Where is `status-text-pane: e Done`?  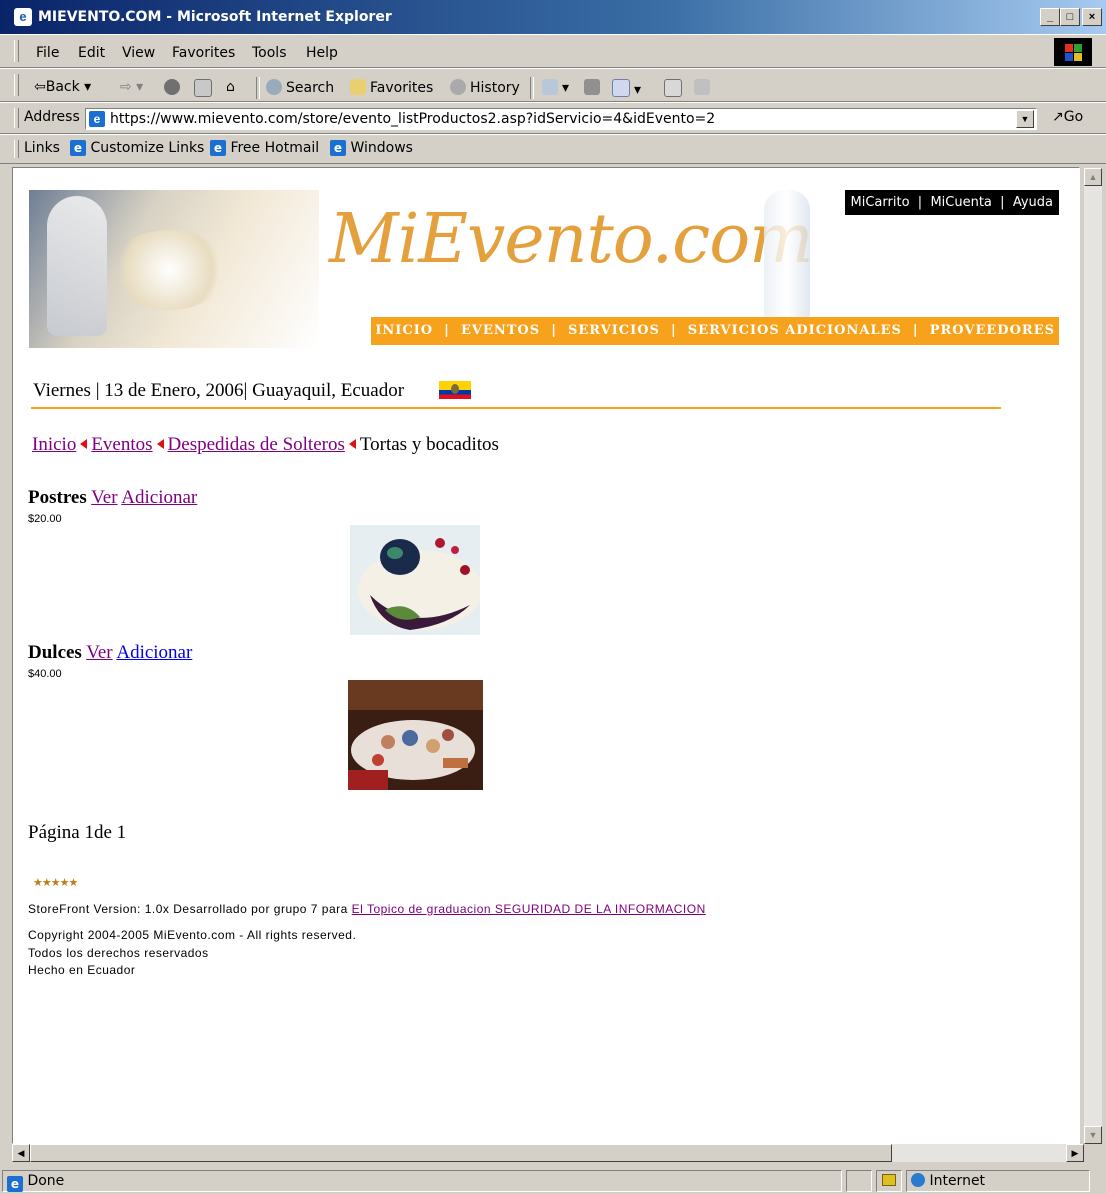
status-text-pane: e Done is located at coordinates (422, 1181).